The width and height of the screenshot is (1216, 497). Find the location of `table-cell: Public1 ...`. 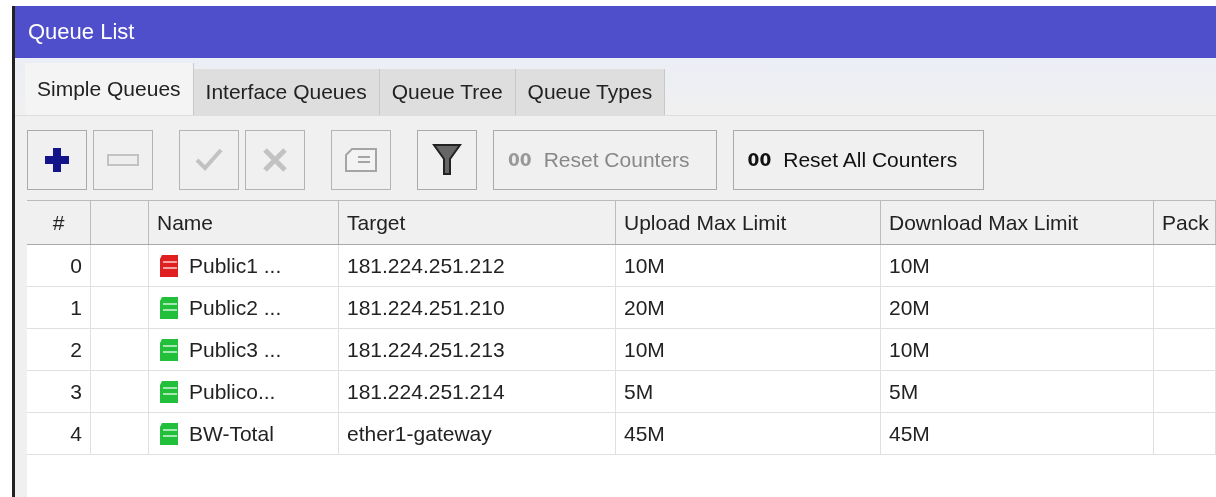

table-cell: Public1 ... is located at coordinates (235, 265).